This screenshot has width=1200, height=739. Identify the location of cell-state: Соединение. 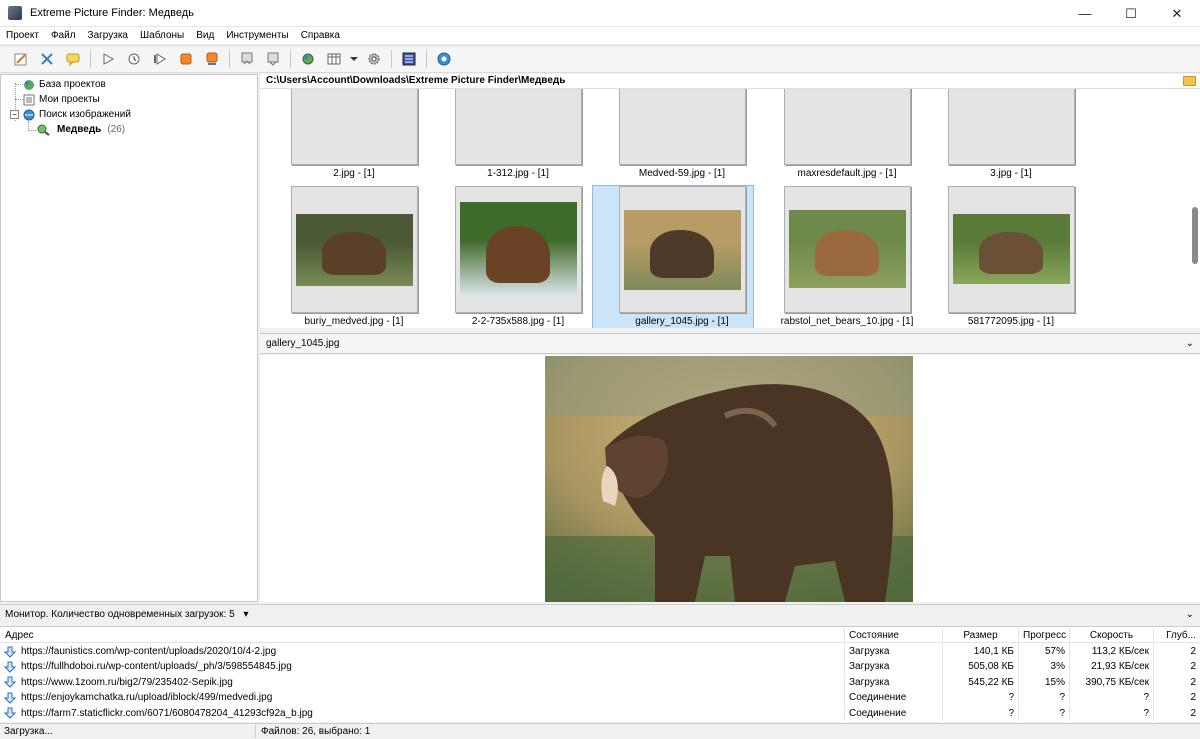
(894, 698).